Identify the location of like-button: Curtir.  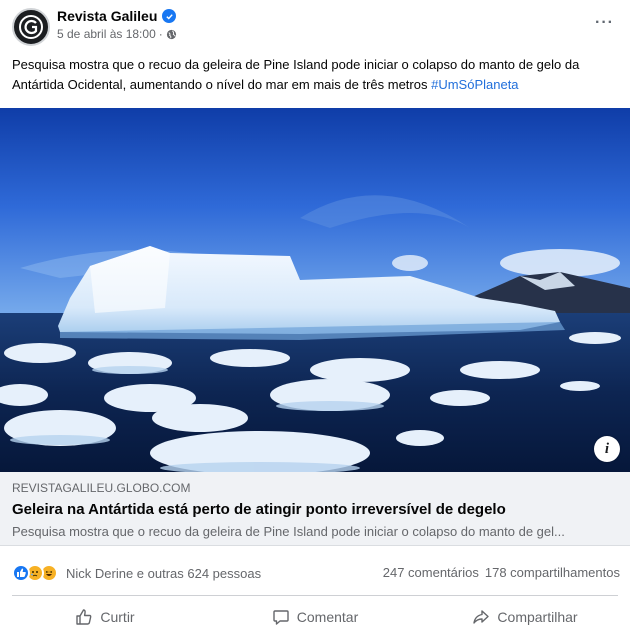
(105, 617).